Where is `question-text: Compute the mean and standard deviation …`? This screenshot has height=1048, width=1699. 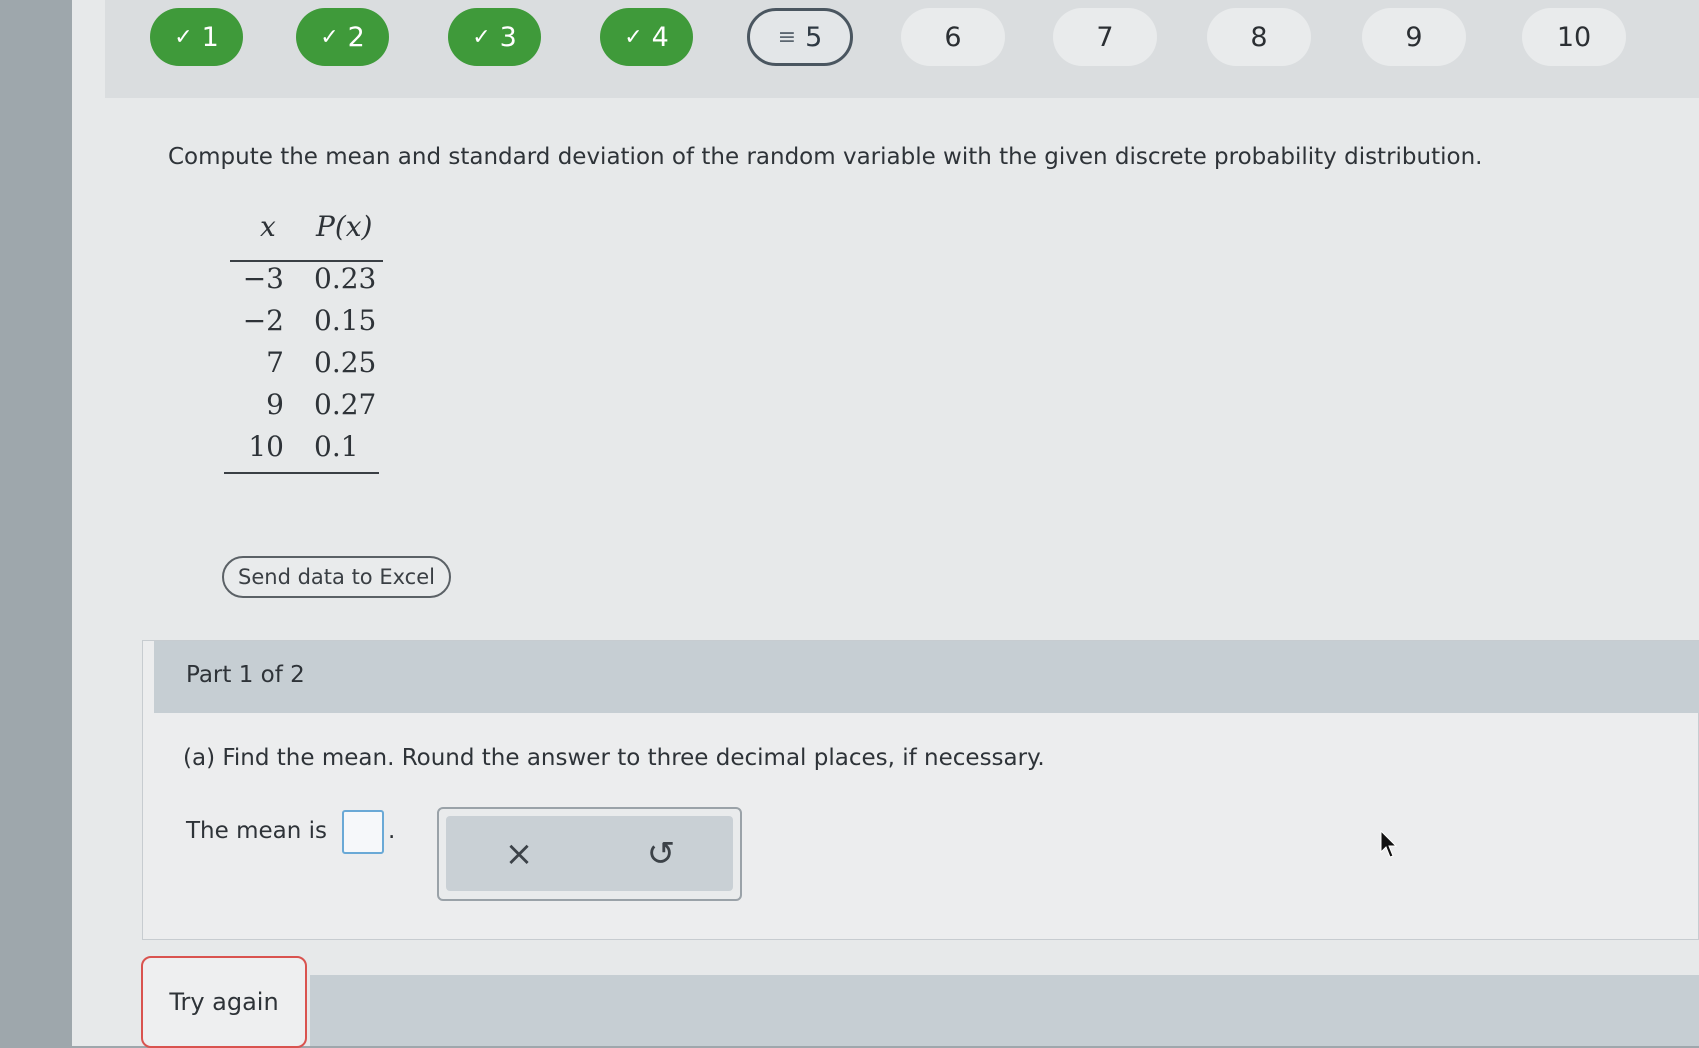 question-text: Compute the mean and standard deviation … is located at coordinates (825, 157).